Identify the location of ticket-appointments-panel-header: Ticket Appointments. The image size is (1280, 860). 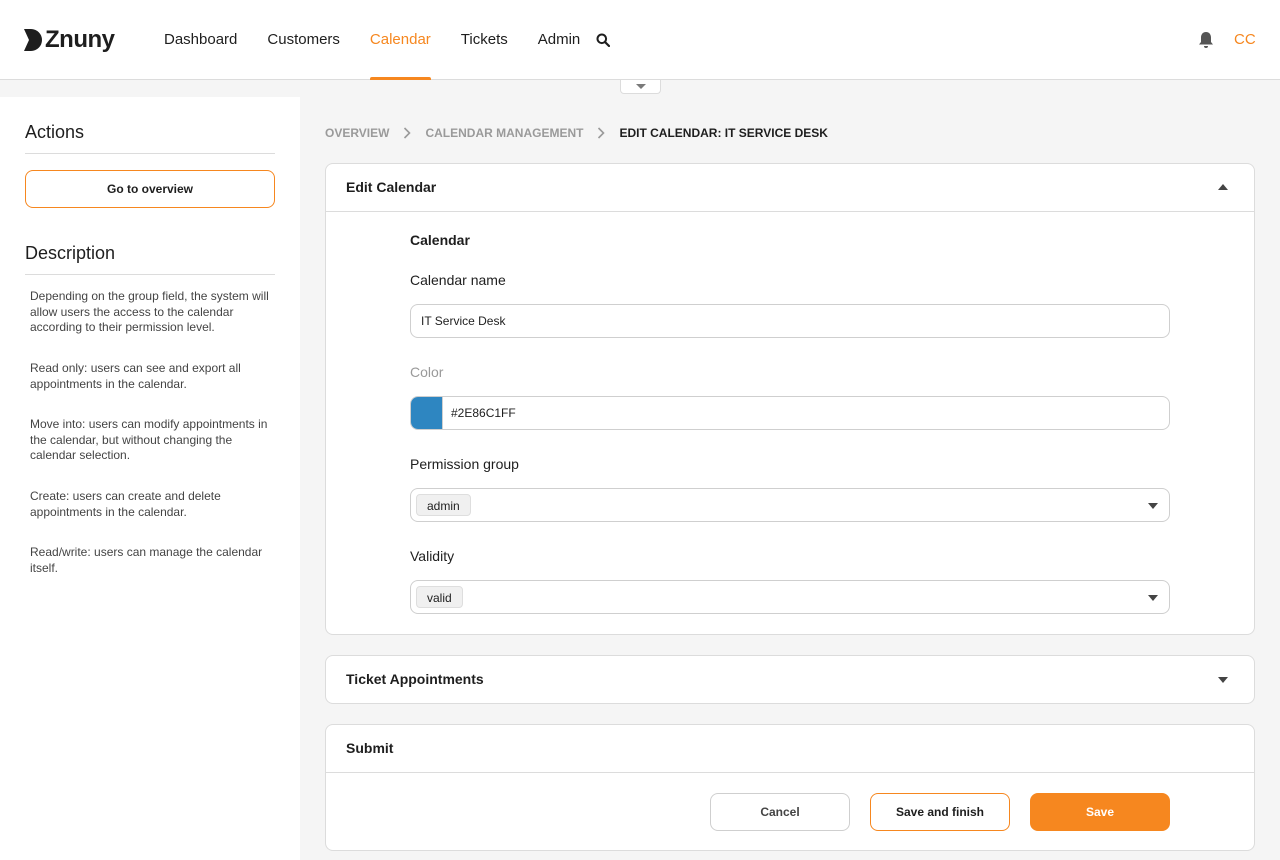
(790, 679).